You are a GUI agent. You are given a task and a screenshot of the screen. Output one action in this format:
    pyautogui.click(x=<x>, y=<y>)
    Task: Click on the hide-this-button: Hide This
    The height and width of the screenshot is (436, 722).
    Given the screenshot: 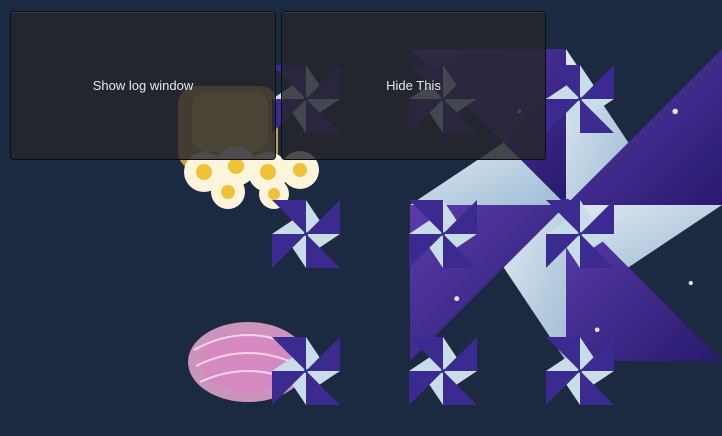 What is the action you would take?
    pyautogui.click(x=413, y=85)
    